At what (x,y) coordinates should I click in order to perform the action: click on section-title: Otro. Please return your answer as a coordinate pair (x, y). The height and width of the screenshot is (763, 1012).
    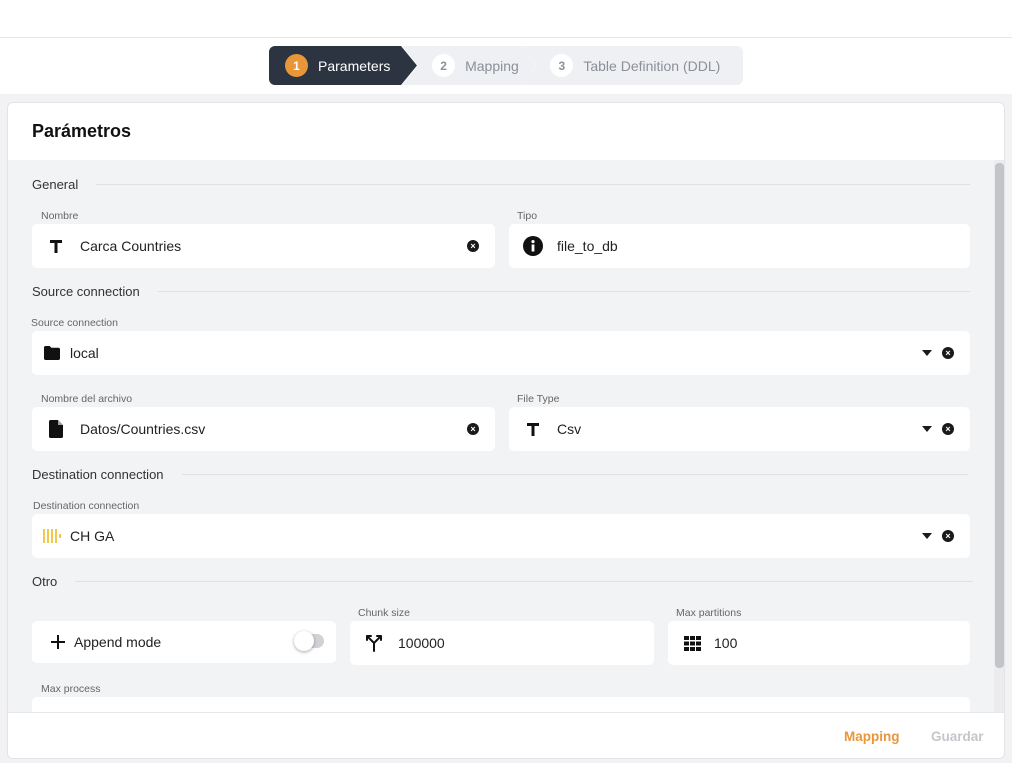
    Looking at the image, I should click on (45, 581).